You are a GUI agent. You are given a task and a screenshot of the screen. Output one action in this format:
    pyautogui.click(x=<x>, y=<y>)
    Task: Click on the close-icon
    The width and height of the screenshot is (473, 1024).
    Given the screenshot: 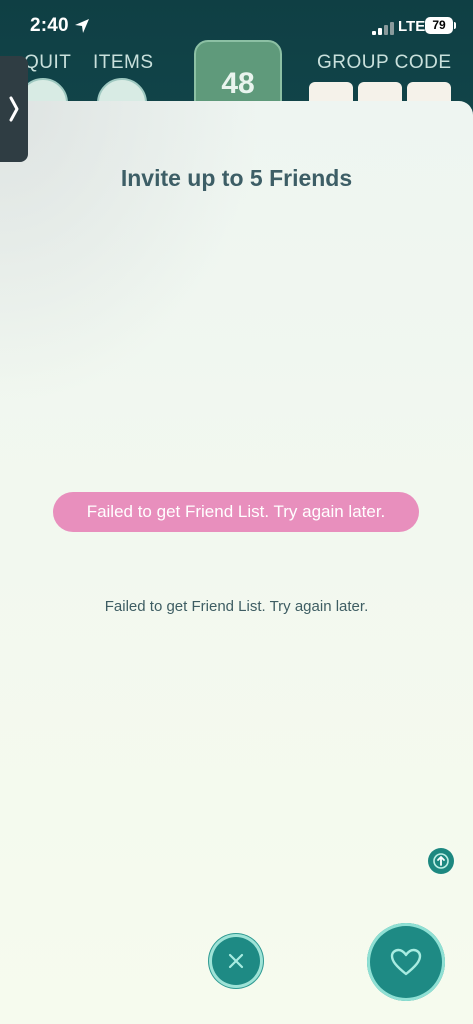 What is the action you would take?
    pyautogui.click(x=236, y=961)
    